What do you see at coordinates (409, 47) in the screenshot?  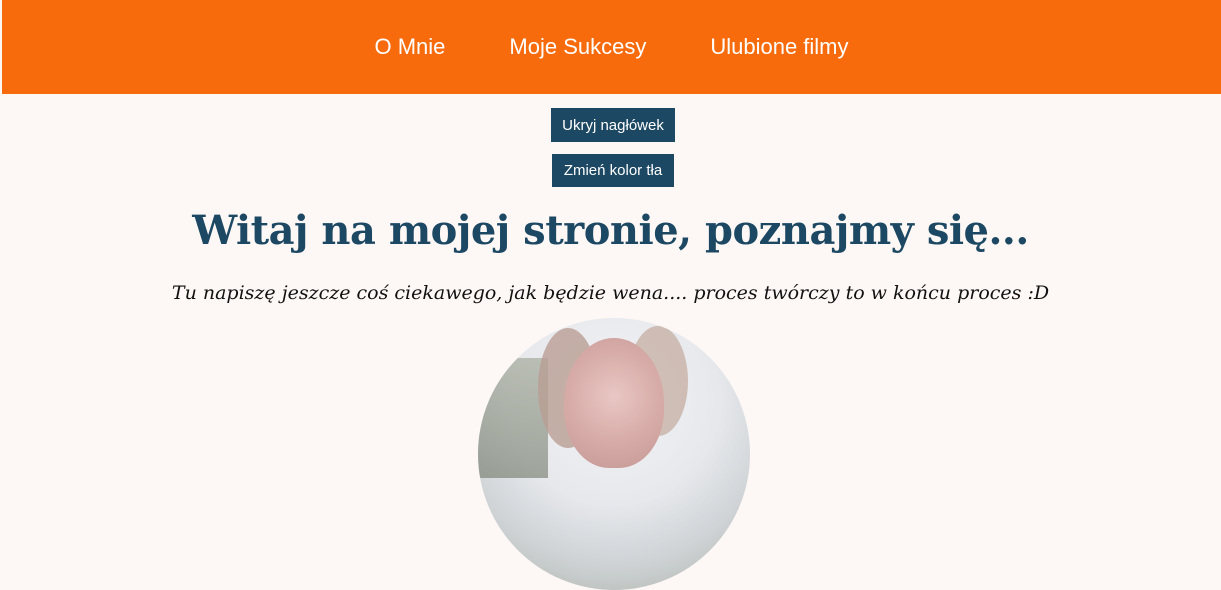 I see `nav-link-o-mnie: O Mnie` at bounding box center [409, 47].